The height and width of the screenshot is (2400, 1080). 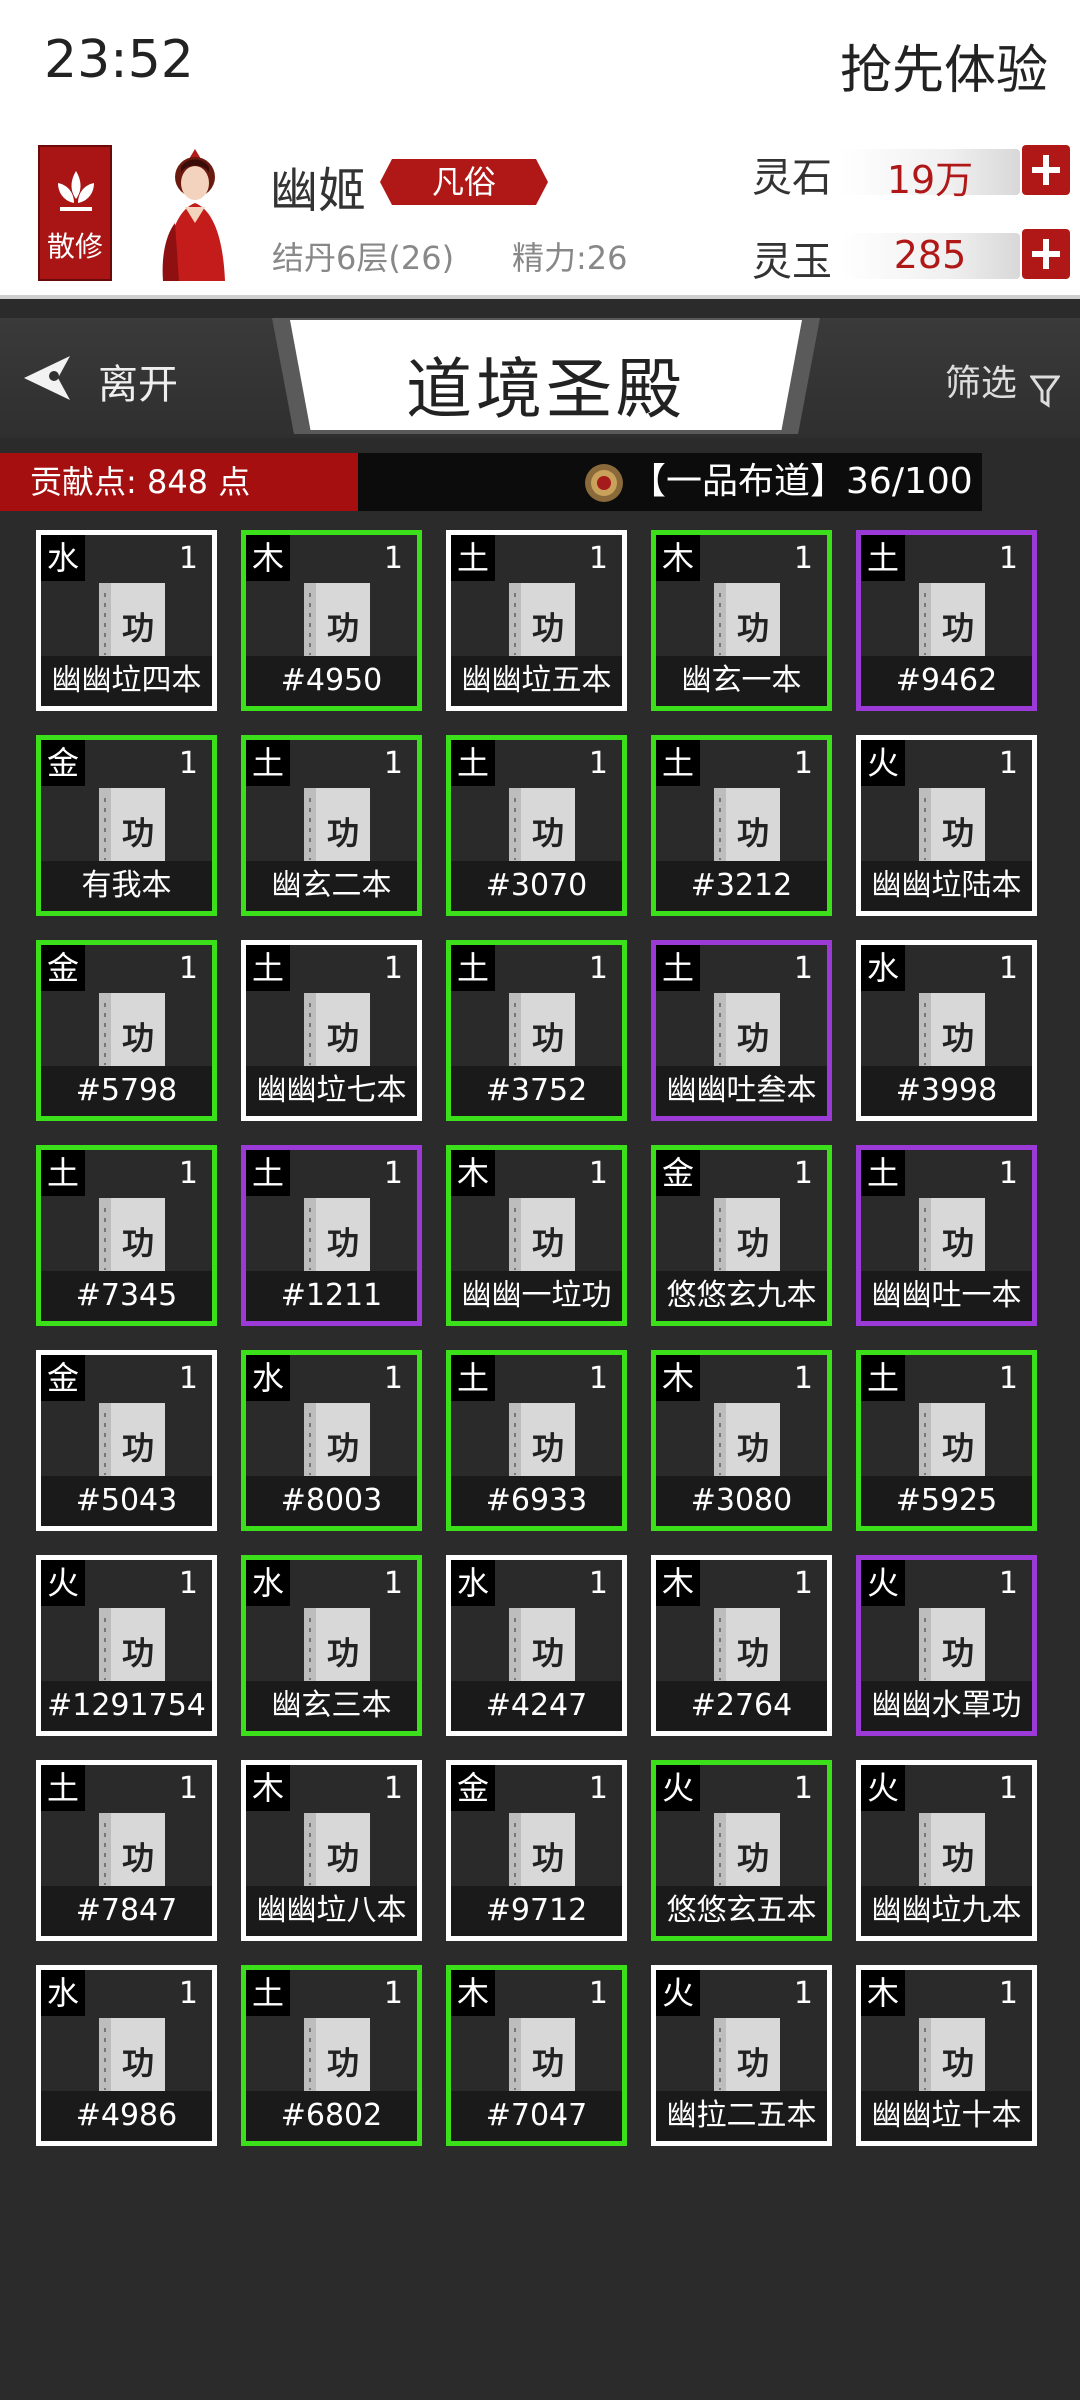 I want to click on technique-card: 土 1 功 #7847, so click(x=126, y=1850).